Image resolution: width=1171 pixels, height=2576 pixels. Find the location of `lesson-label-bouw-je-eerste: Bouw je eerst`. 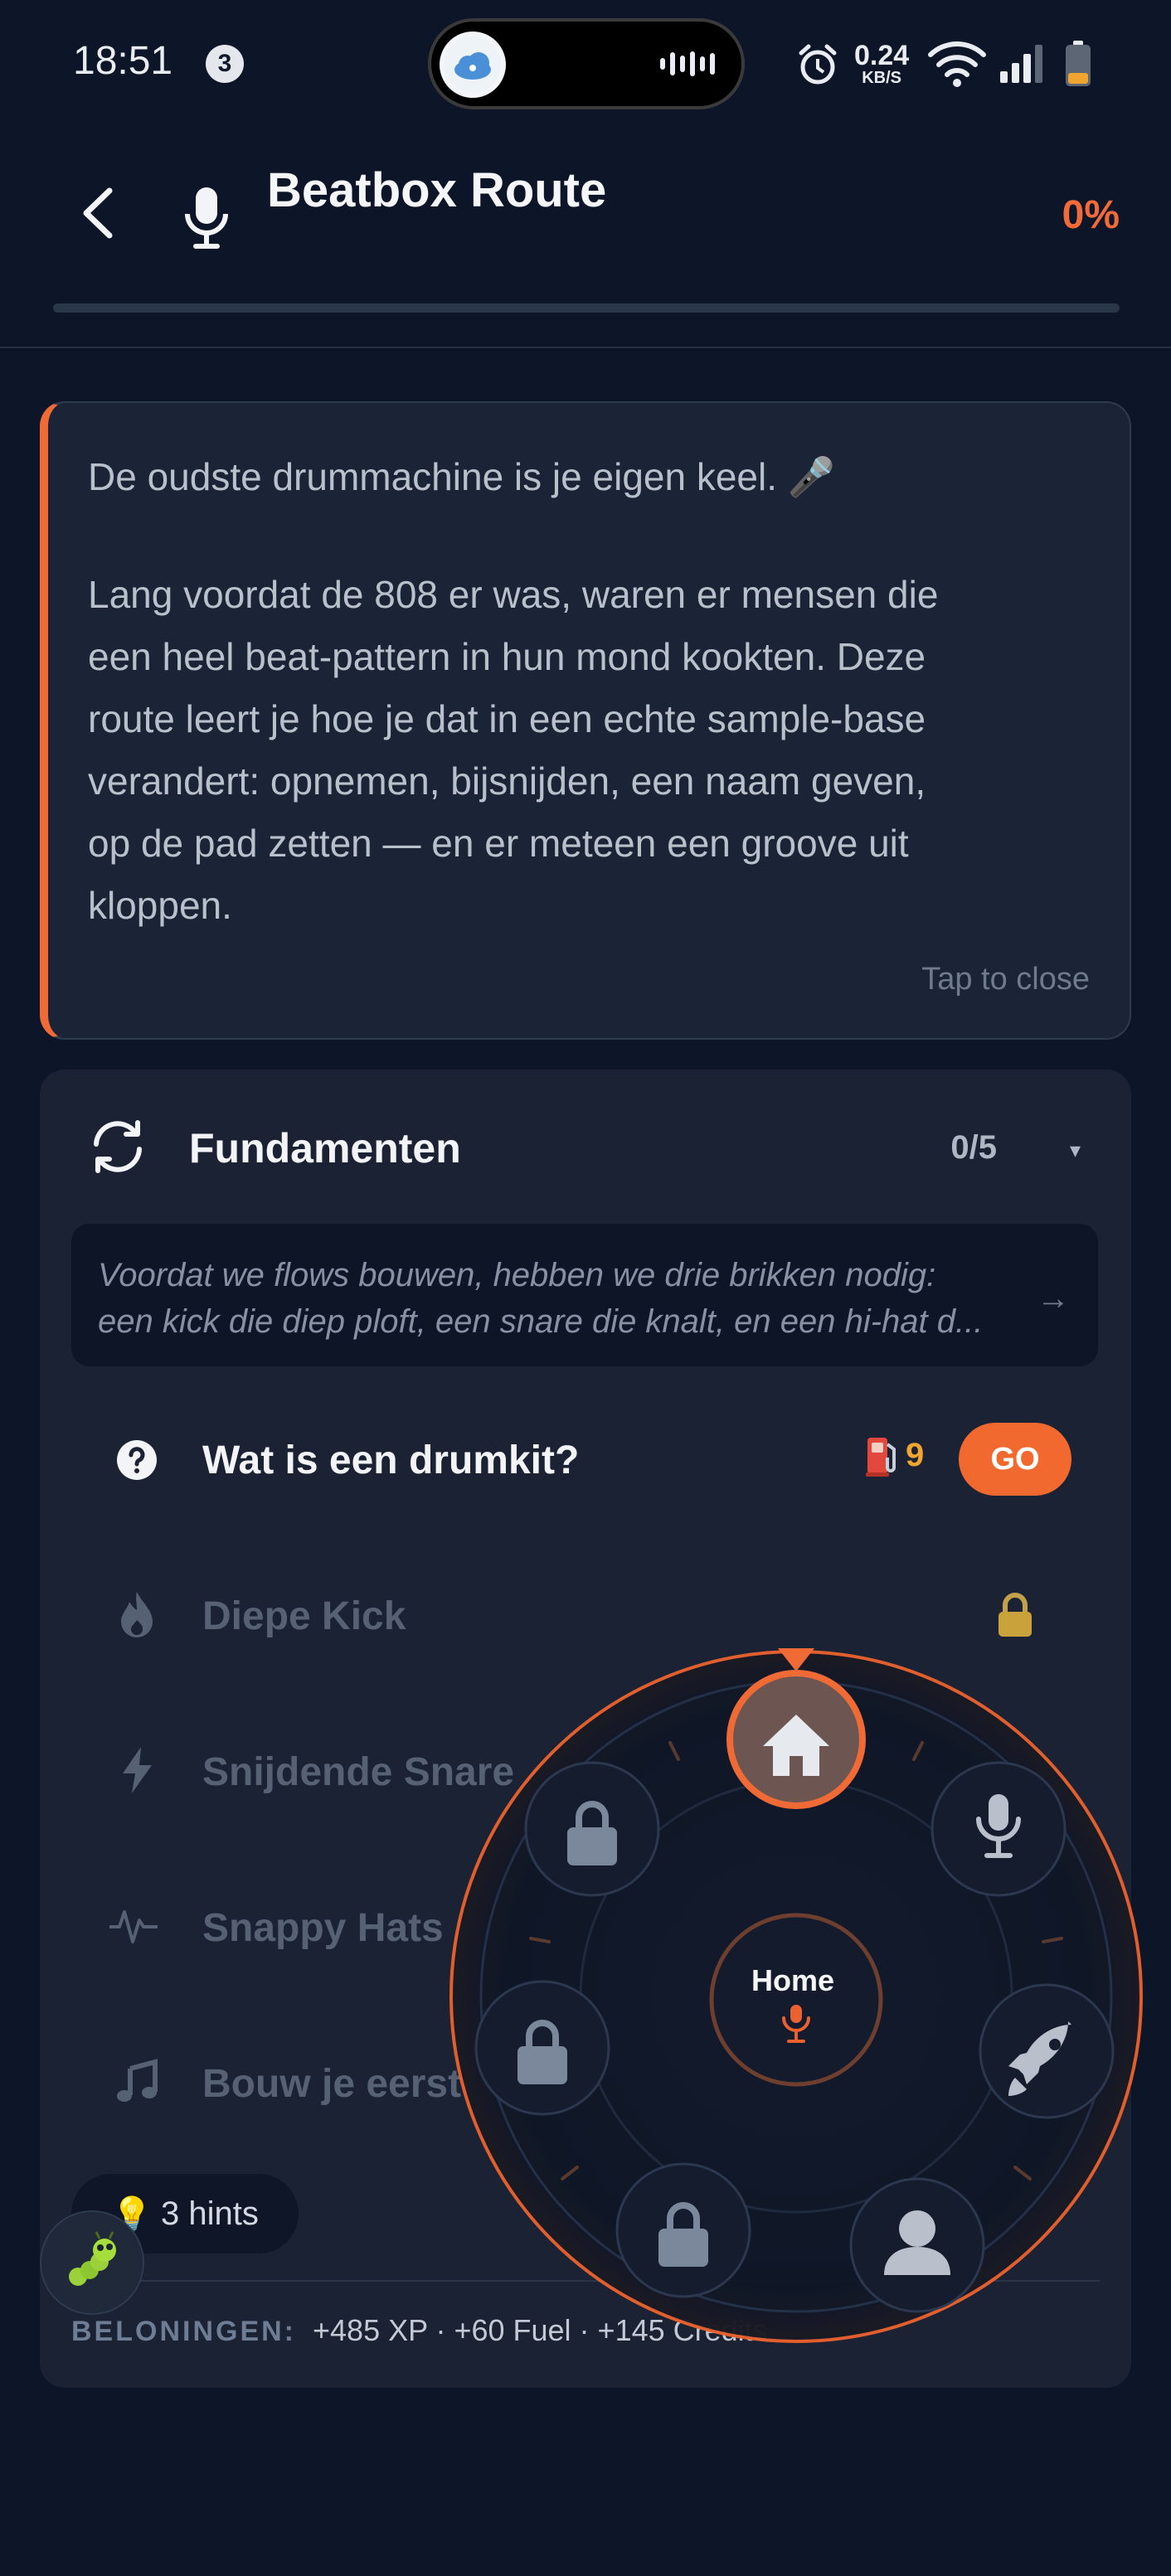

lesson-label-bouw-je-eerste: Bouw je eerst is located at coordinates (331, 2084).